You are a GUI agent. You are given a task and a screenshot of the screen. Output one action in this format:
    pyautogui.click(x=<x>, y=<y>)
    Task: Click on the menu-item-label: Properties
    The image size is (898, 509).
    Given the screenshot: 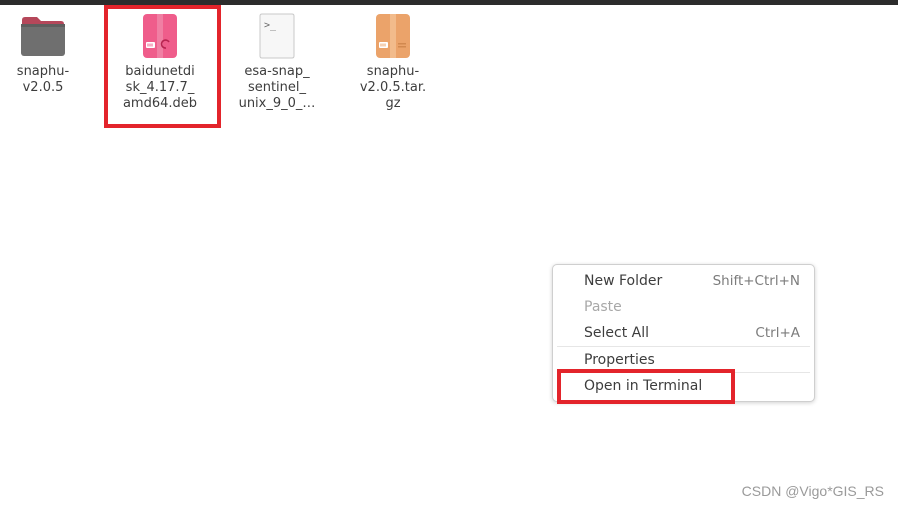 What is the action you would take?
    pyautogui.click(x=619, y=359)
    